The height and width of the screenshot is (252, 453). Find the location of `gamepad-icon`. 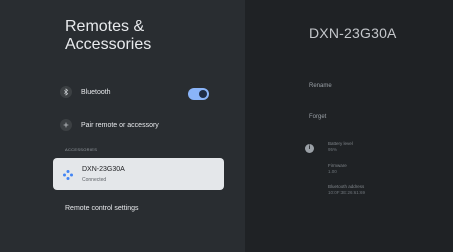

gamepad-icon is located at coordinates (68, 174).